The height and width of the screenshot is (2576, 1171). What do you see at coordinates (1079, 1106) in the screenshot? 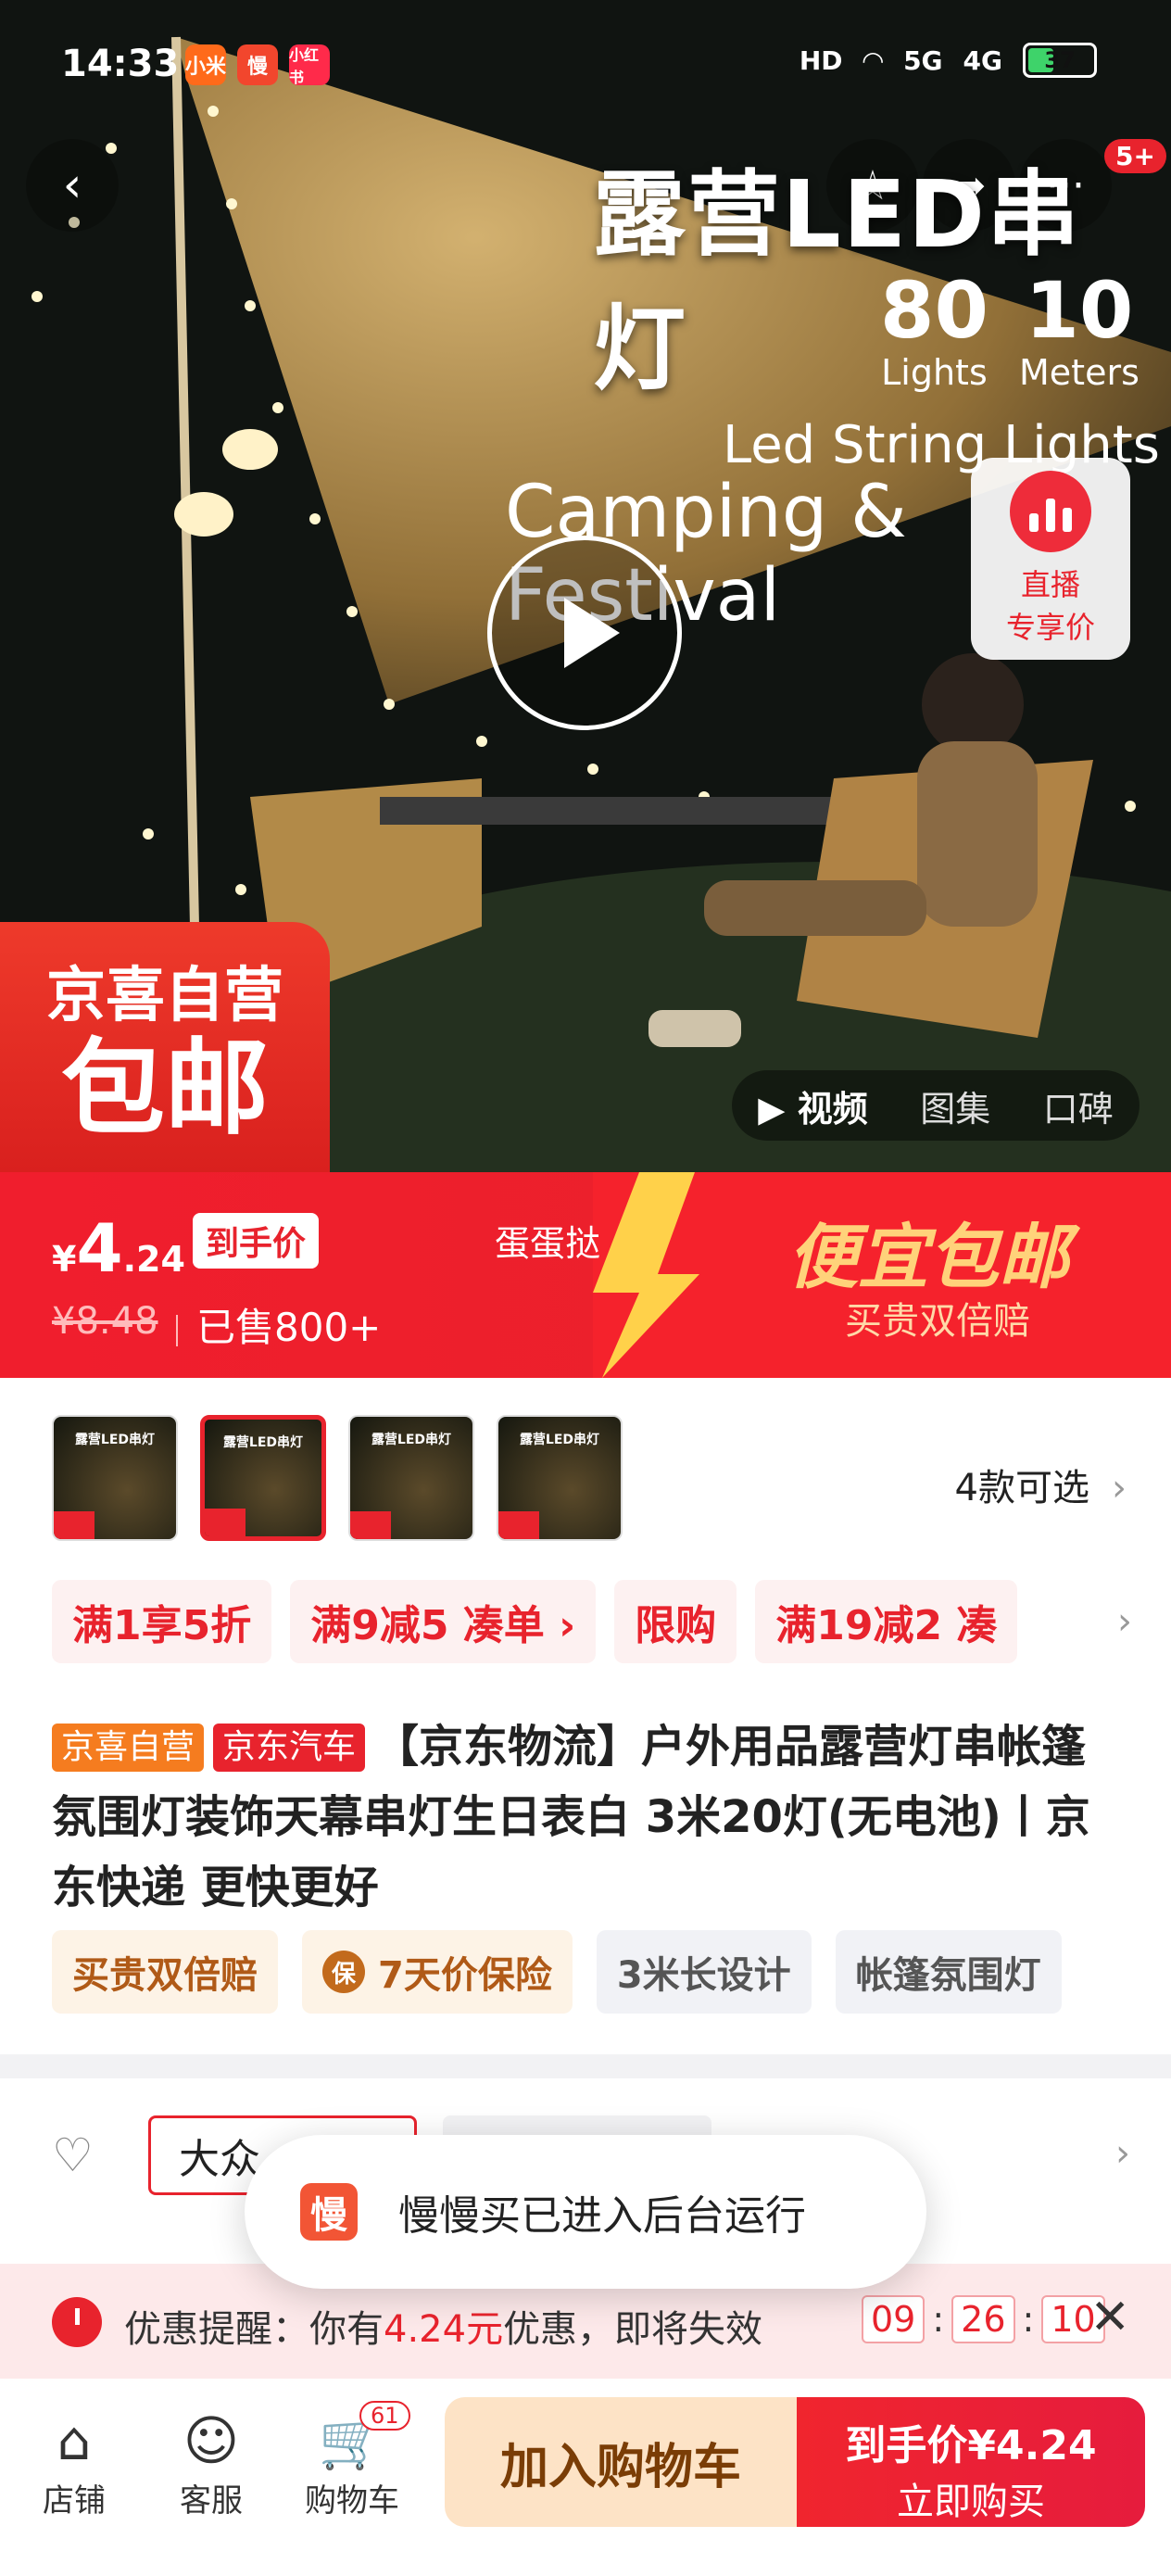
I see `tab-reviews: 口碑` at bounding box center [1079, 1106].